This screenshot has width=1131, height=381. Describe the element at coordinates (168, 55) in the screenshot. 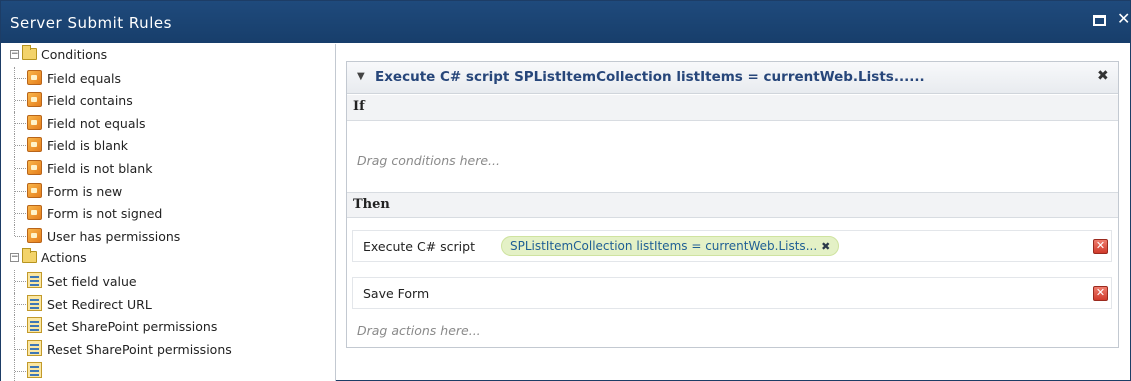

I see `tree-node-conditions: − Conditions` at that location.